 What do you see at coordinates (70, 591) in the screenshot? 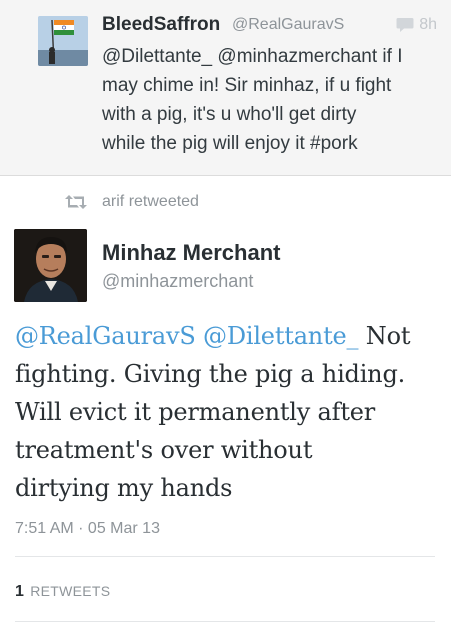
I see `retweet-count-label: RETWEETS` at bounding box center [70, 591].